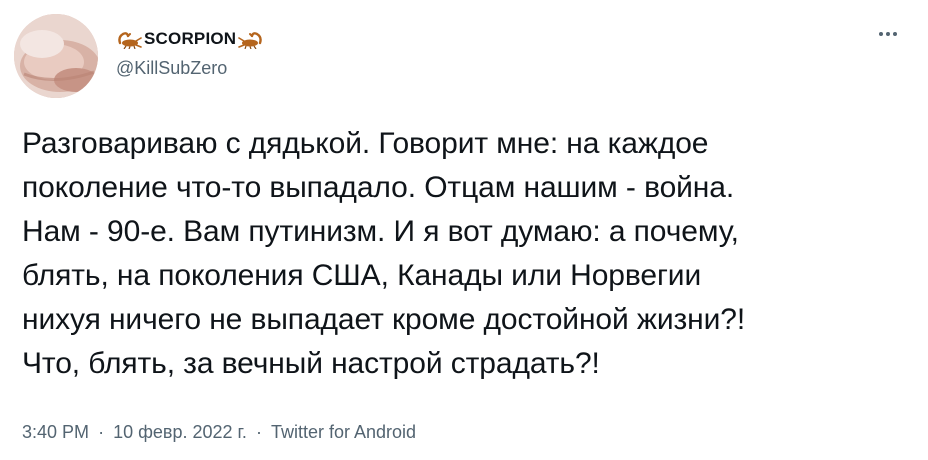 The width and height of the screenshot is (928, 460). I want to click on author-block: SCORPION @KillSubZero, so click(190, 53).